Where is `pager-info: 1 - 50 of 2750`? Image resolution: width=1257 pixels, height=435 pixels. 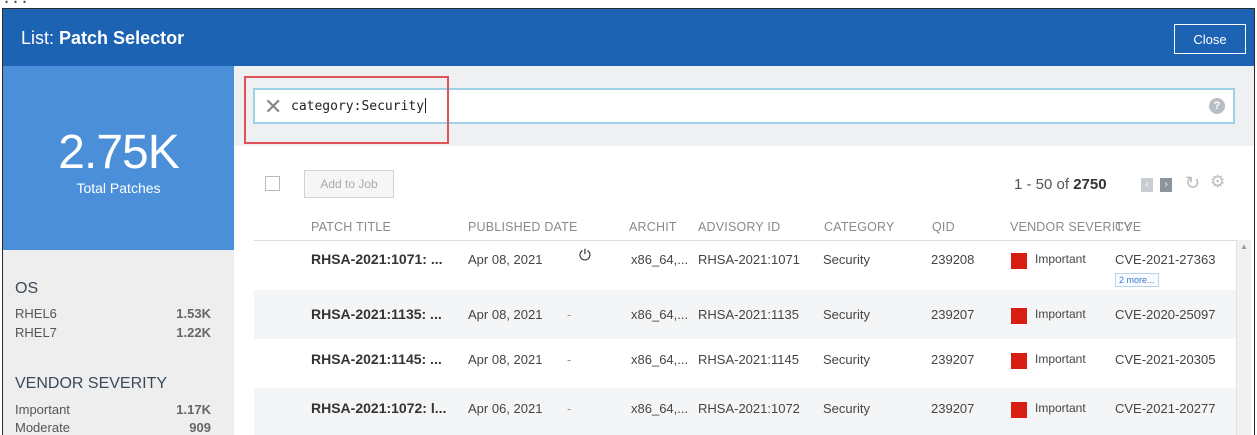
pager-info: 1 - 50 of 2750 is located at coordinates (1060, 184).